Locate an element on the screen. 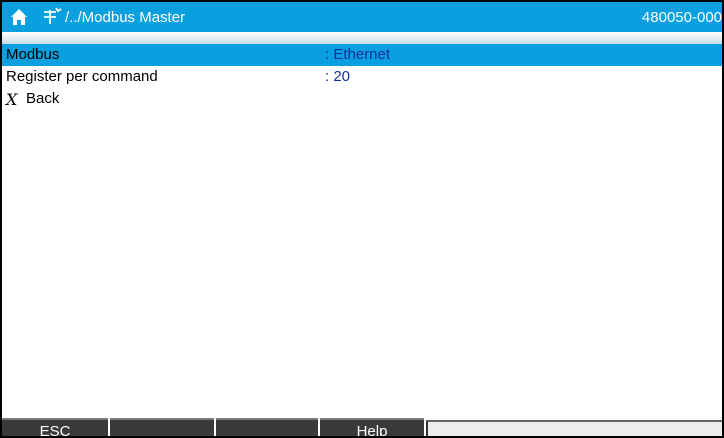 The image size is (724, 438). softkey-3-button is located at coordinates (267, 427).